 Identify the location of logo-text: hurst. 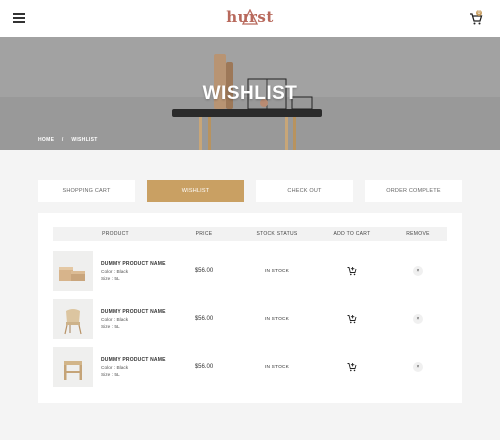
(250, 17).